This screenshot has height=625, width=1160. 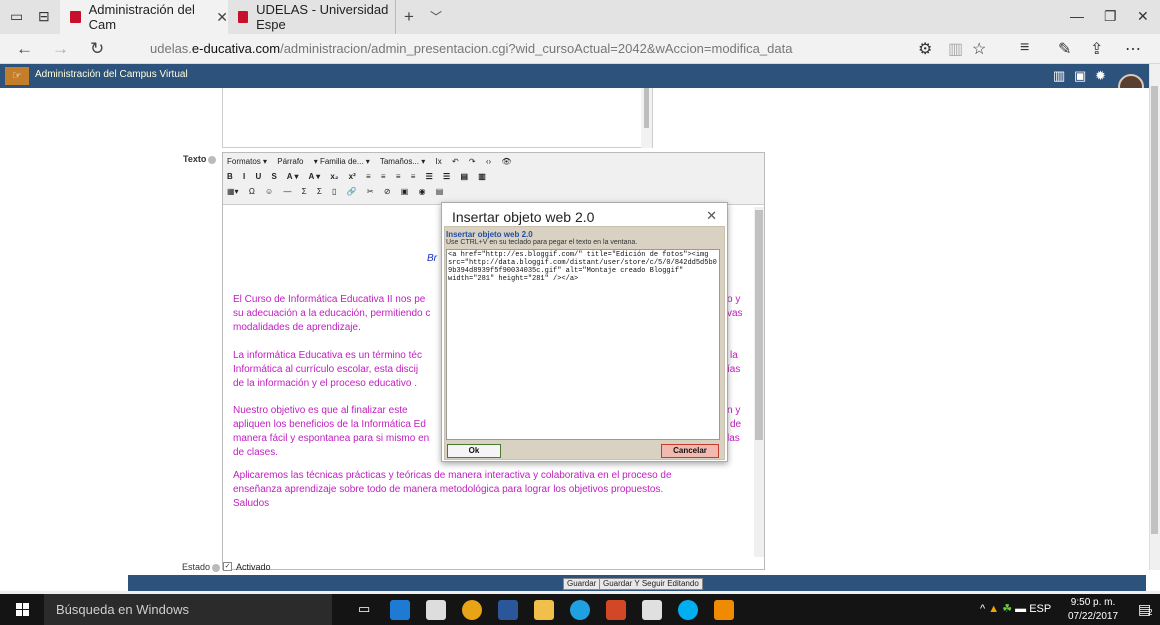 What do you see at coordinates (200, 159) in the screenshot?
I see `texto-label: Texto` at bounding box center [200, 159].